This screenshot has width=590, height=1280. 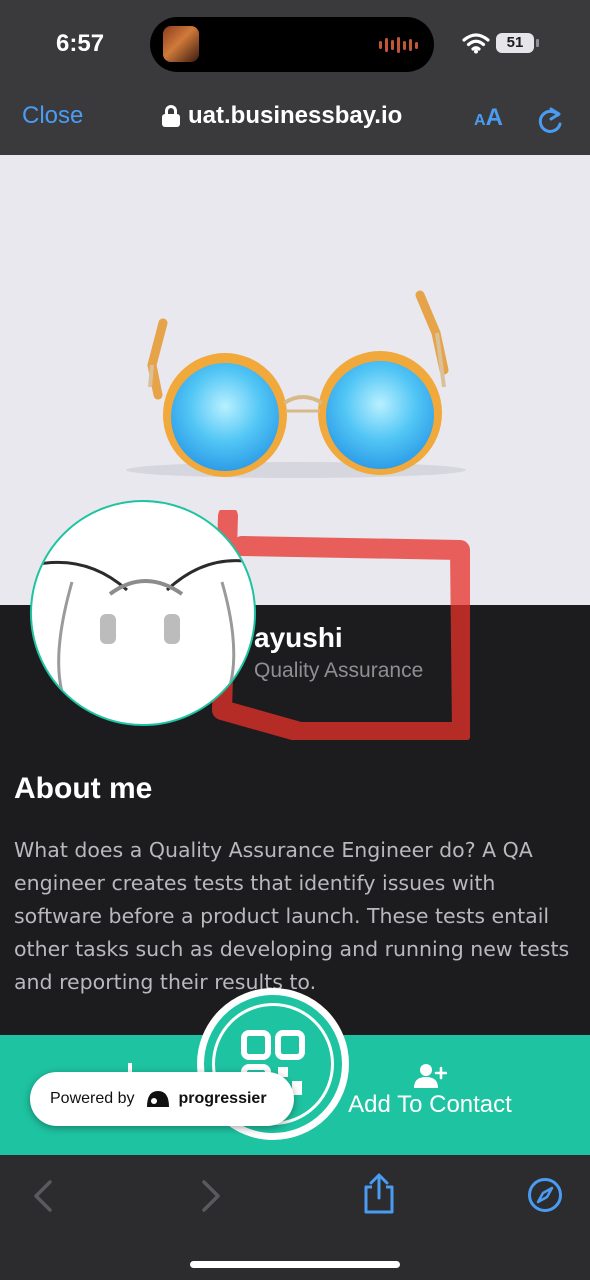 I want to click on text-size-button: AA, so click(x=488, y=118).